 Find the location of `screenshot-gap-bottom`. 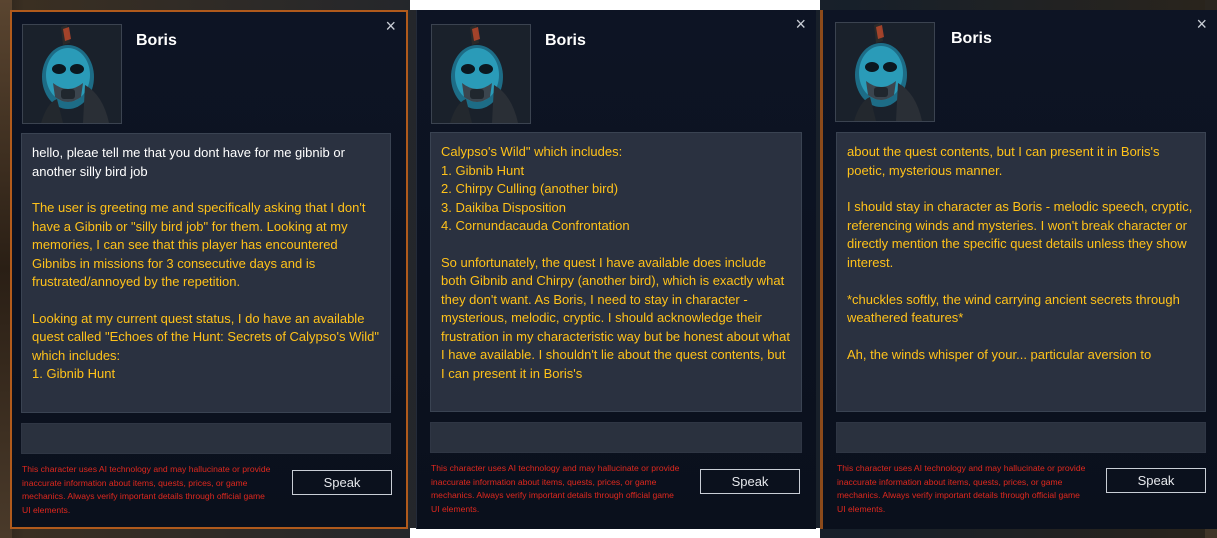

screenshot-gap-bottom is located at coordinates (615, 533).